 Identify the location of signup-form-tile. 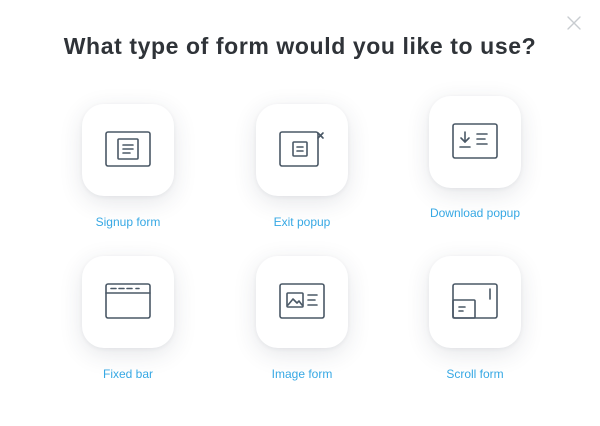
(128, 150).